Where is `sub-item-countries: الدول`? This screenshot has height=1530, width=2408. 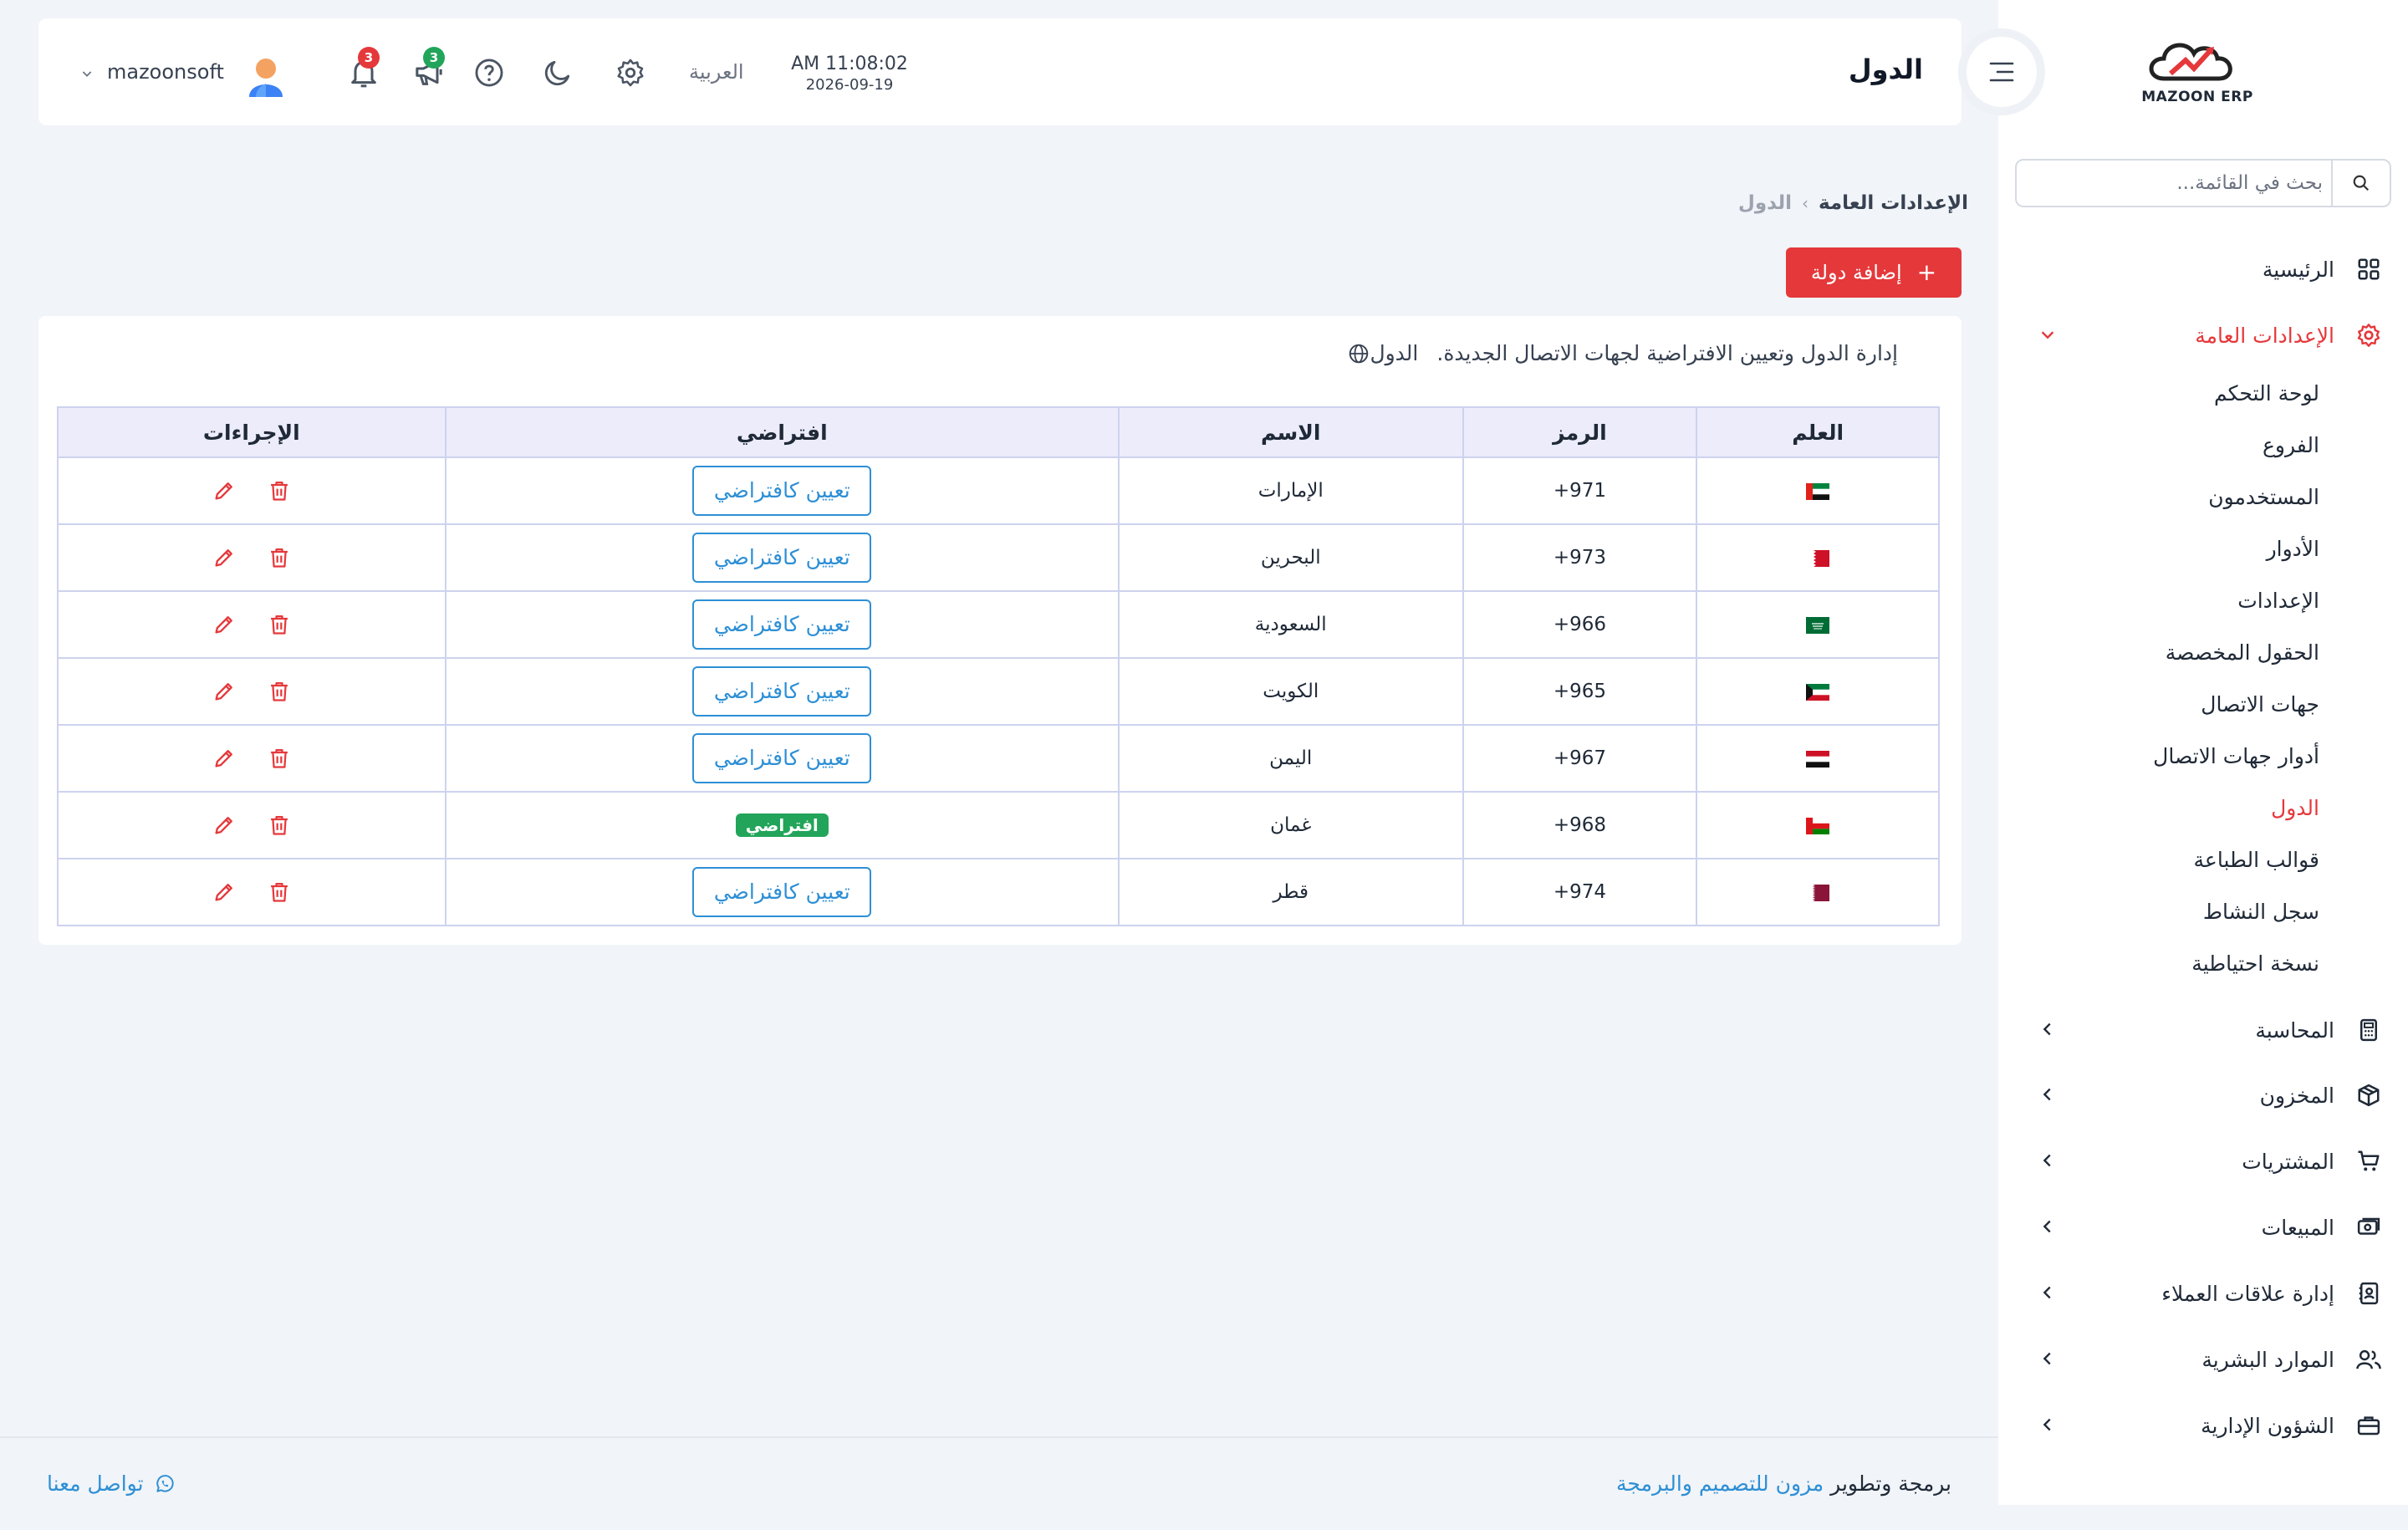 sub-item-countries: الدول is located at coordinates (2295, 808).